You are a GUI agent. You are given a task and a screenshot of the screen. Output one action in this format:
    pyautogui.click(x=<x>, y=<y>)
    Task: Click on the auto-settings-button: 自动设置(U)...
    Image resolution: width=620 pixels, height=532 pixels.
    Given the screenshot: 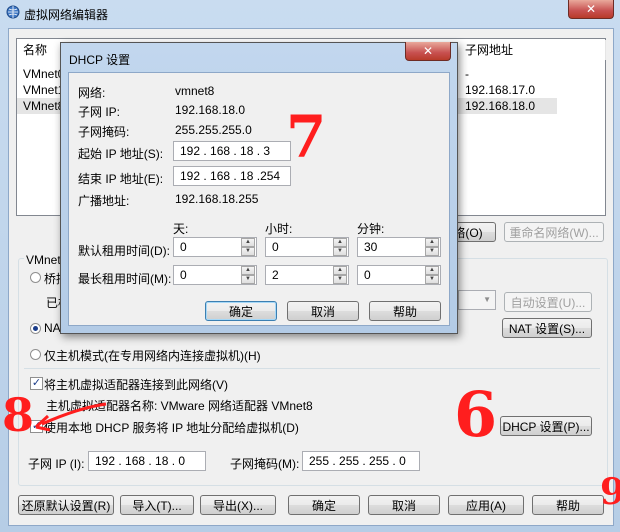 What is the action you would take?
    pyautogui.click(x=548, y=302)
    